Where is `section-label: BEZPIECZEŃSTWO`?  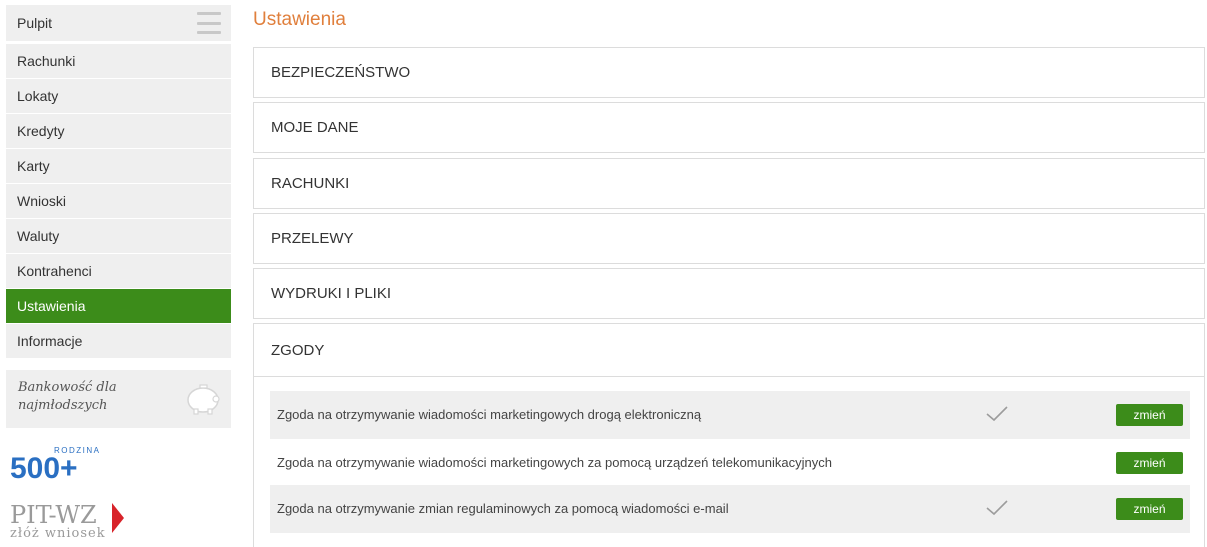 section-label: BEZPIECZEŃSTWO is located at coordinates (341, 72).